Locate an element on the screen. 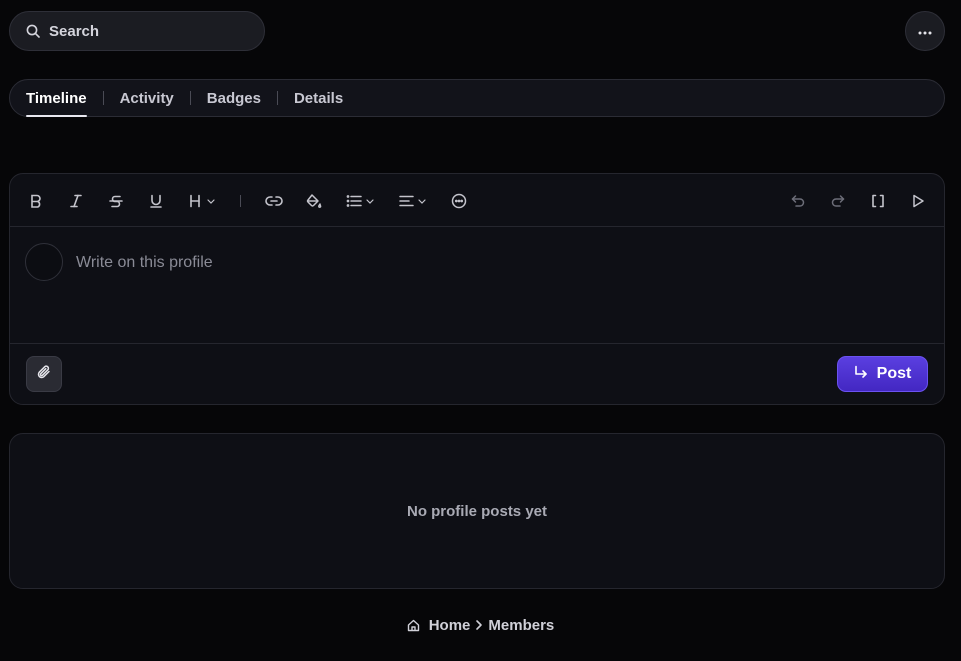  underline-icon is located at coordinates (156, 201).